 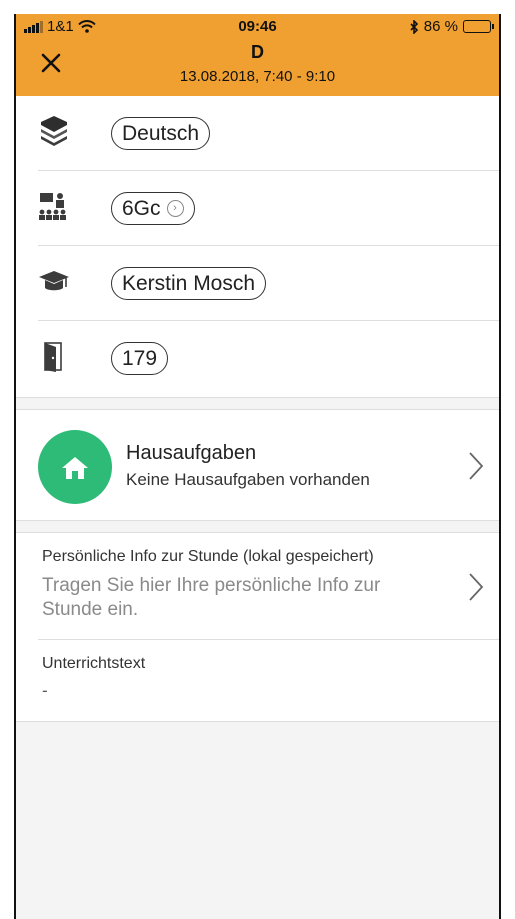 What do you see at coordinates (191, 453) in the screenshot?
I see `homework-title: Hausaufgaben` at bounding box center [191, 453].